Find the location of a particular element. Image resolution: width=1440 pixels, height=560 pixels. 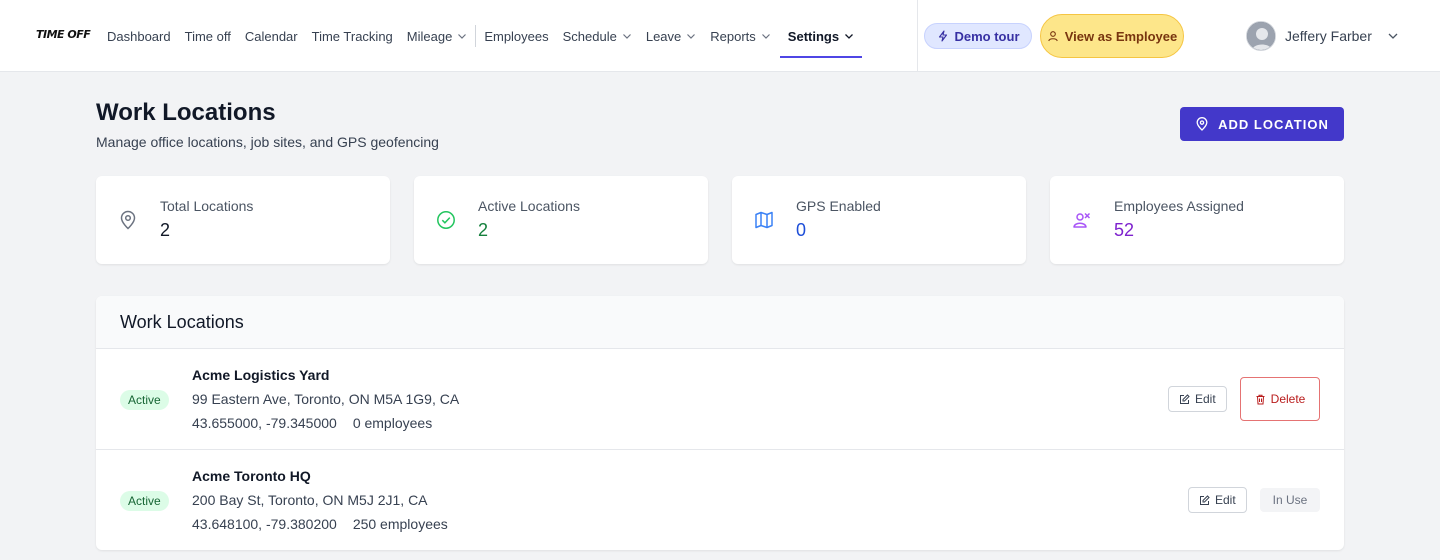

header-divider is located at coordinates (917, 36).